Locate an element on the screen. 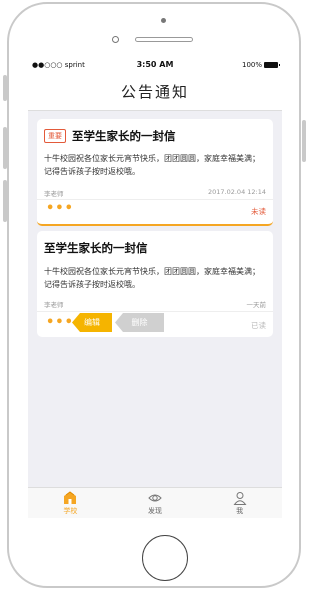 This screenshot has width=320, height=592. battery-indicator: 100% is located at coordinates (260, 65).